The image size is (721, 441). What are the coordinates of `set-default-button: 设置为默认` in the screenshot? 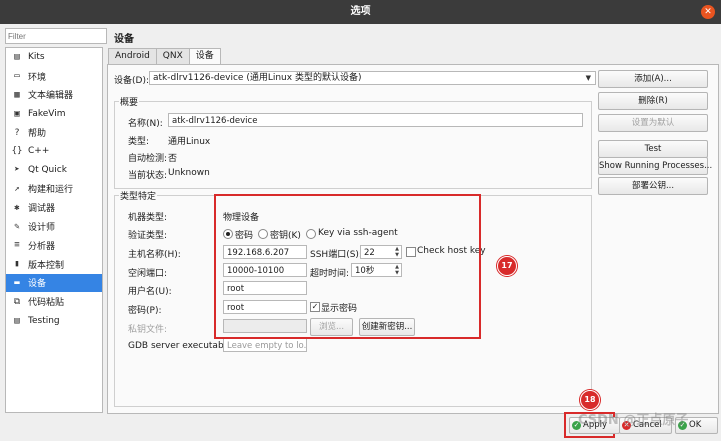 It's located at (653, 123).